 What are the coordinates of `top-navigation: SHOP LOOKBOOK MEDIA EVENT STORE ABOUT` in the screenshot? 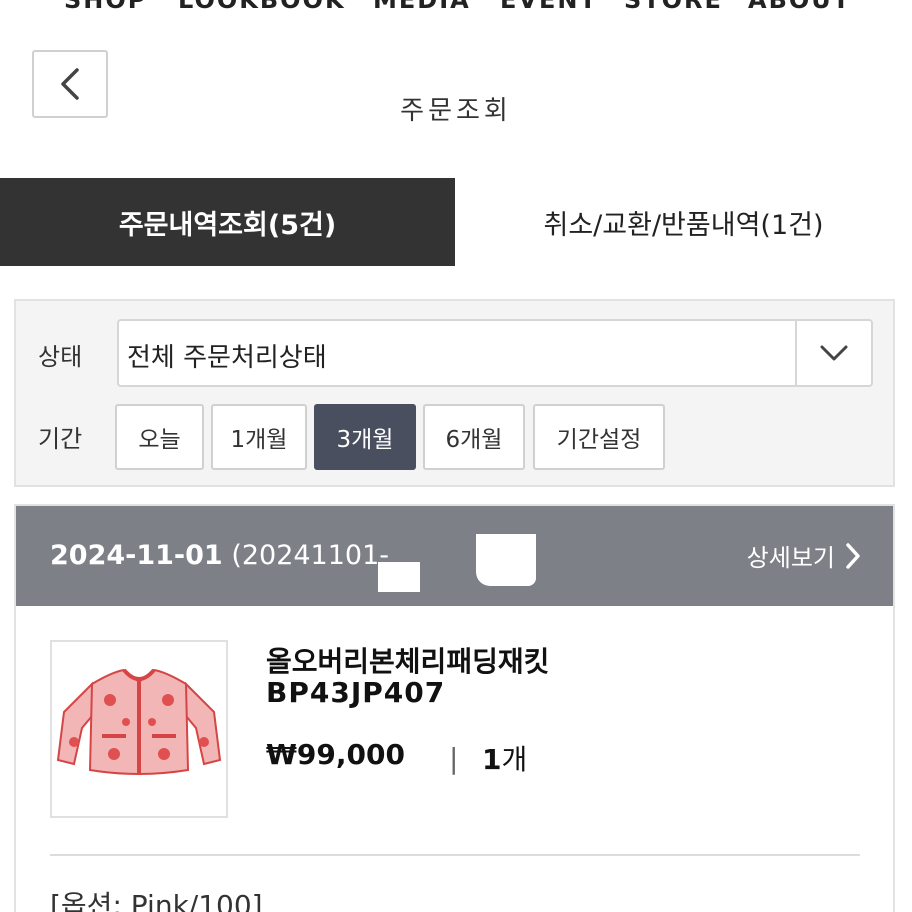 It's located at (456, 11).